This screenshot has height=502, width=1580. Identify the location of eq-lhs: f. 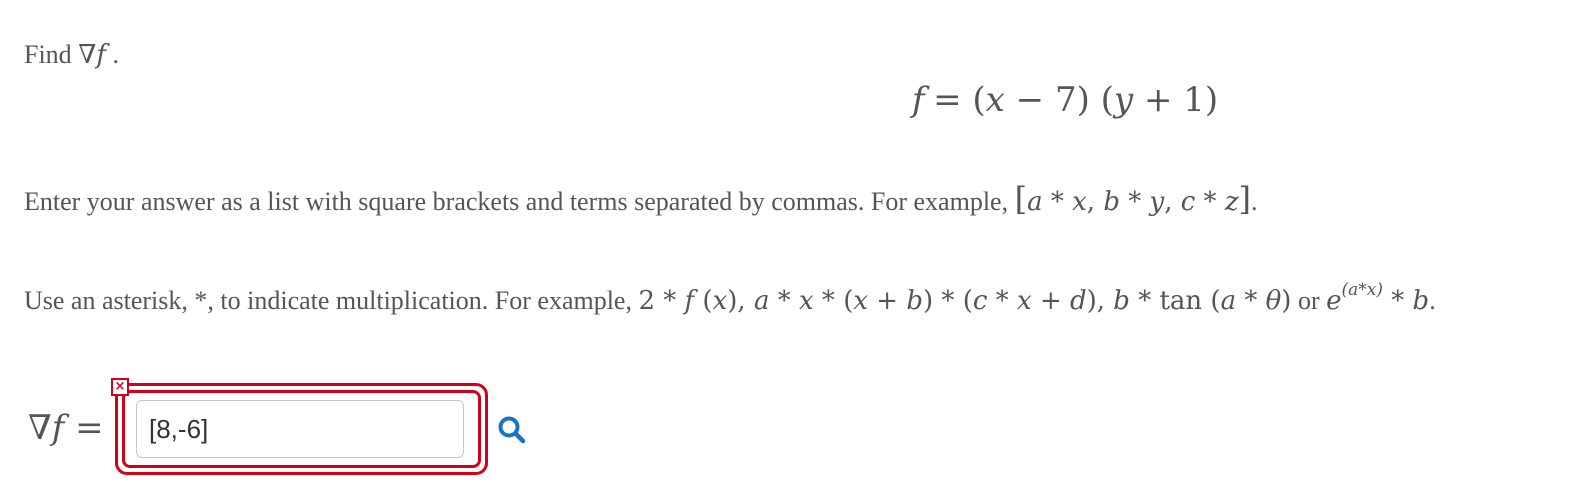
(918, 100).